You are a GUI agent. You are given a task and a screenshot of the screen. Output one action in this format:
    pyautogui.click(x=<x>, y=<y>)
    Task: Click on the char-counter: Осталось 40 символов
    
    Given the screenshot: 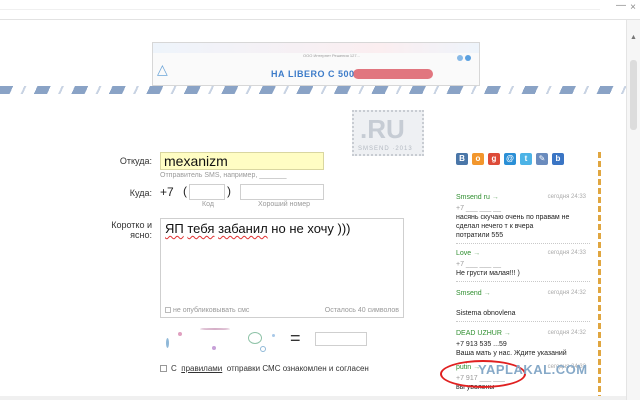 What is the action you would take?
    pyautogui.click(x=361, y=310)
    